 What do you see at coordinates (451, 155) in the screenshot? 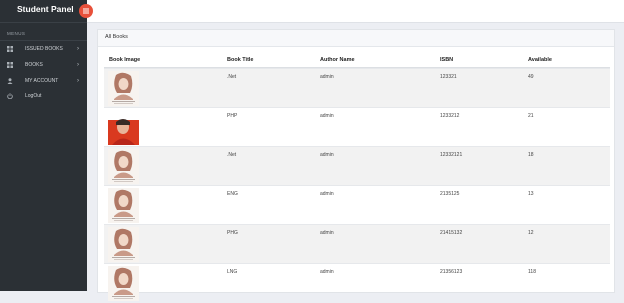
I see `isbn: 12332121` at bounding box center [451, 155].